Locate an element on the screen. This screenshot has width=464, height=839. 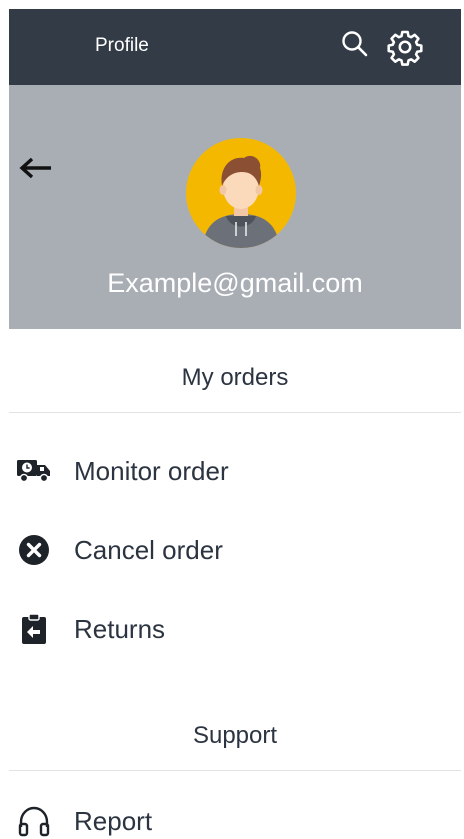
menu-item-monitor-order: Monitor order is located at coordinates (122, 471).